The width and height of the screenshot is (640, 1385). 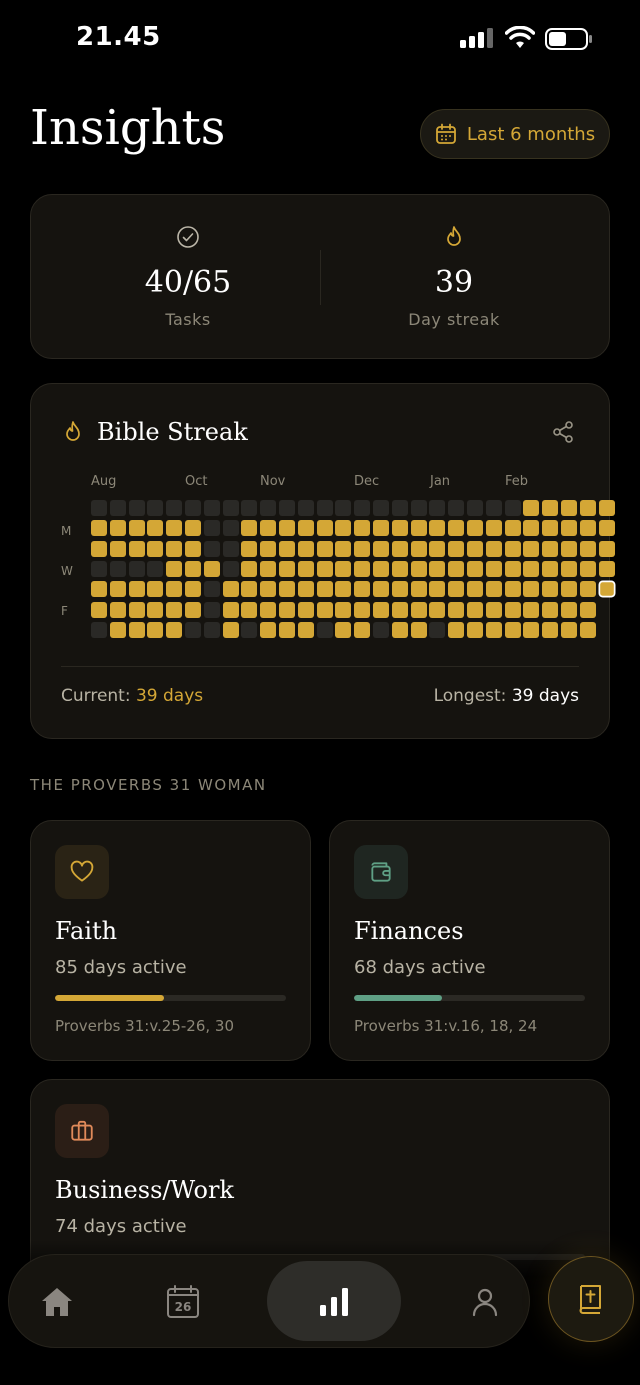 What do you see at coordinates (545, 696) in the screenshot?
I see `longest-value: 39 days` at bounding box center [545, 696].